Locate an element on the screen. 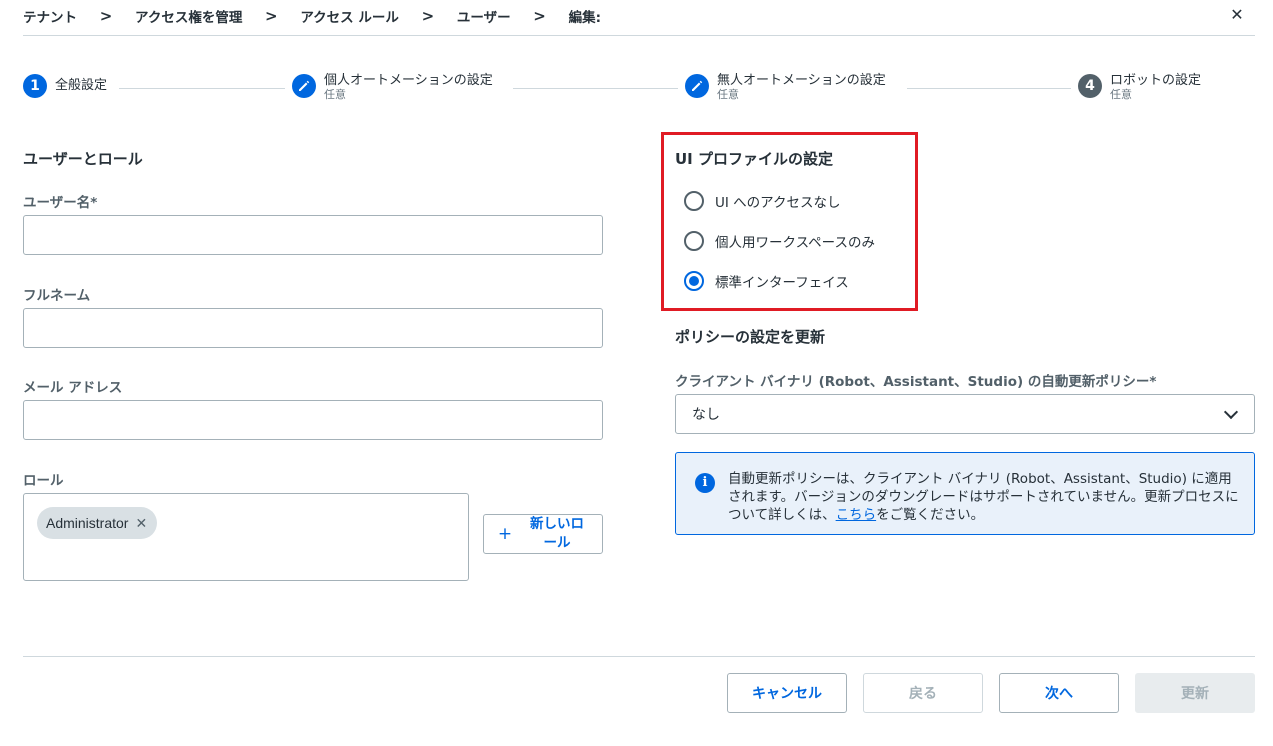  roles-input: Administrator ✕ is located at coordinates (246, 537).